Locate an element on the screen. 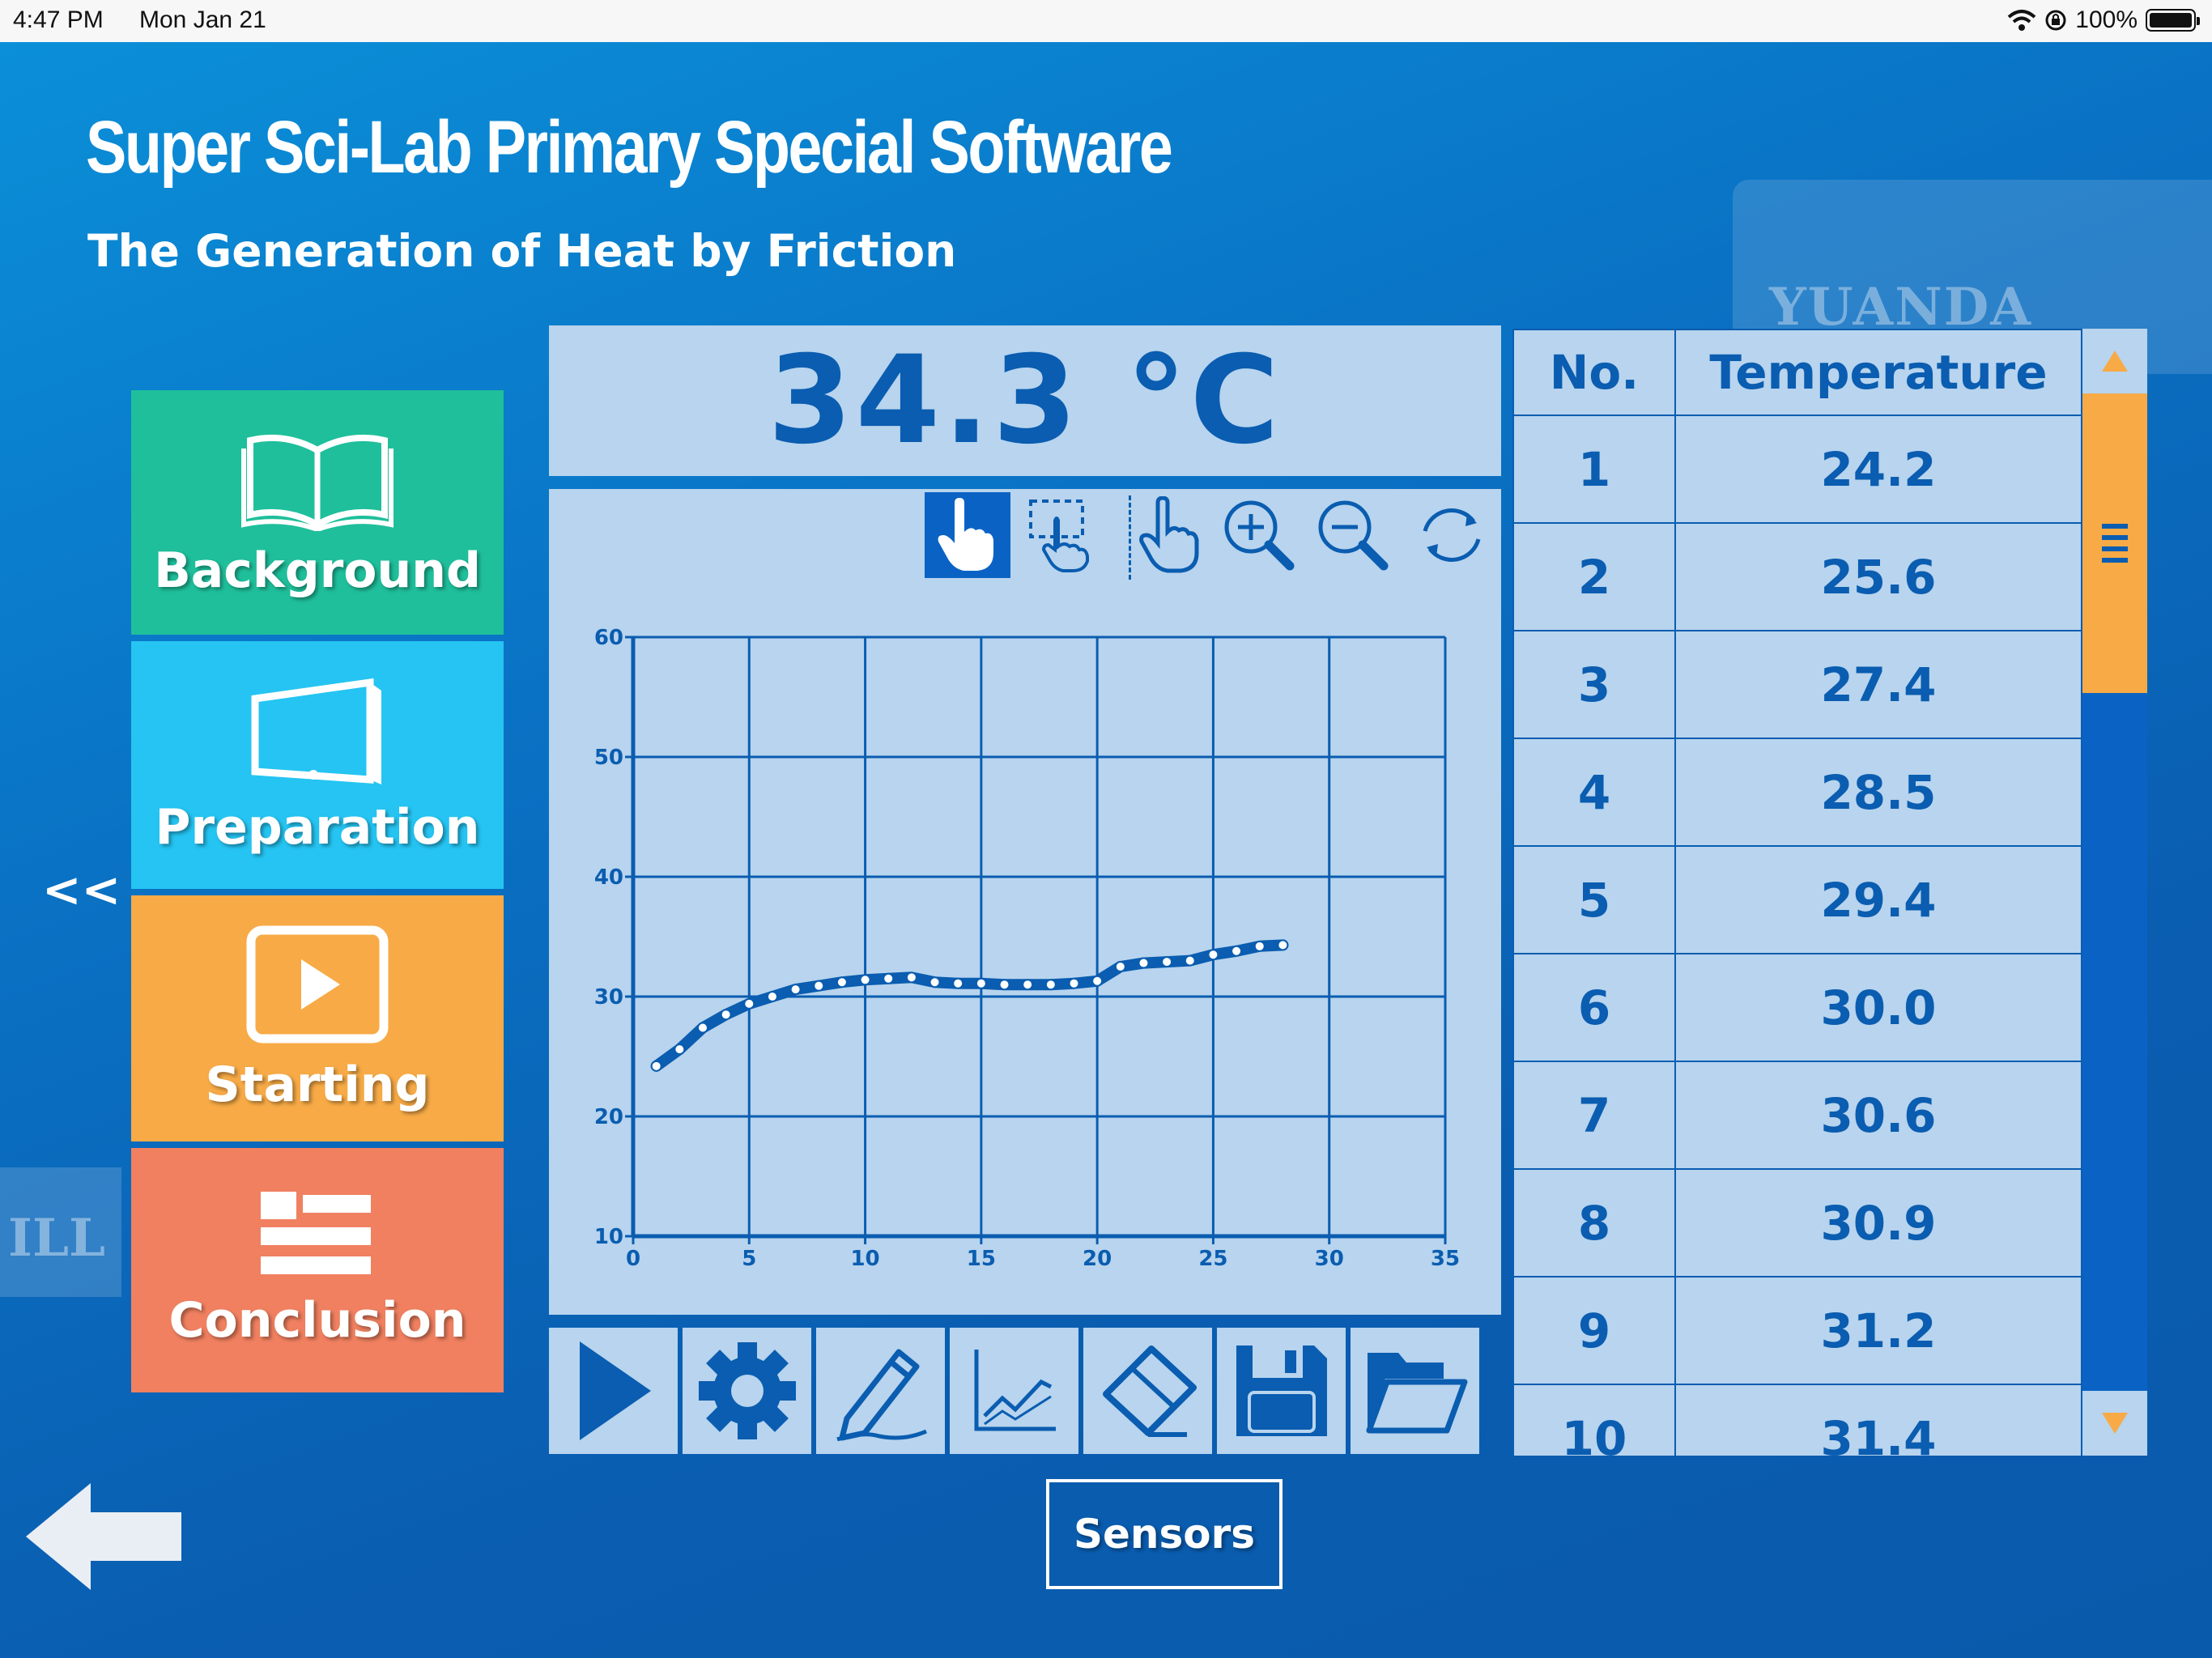 This screenshot has width=2212, height=1658. cell-temperature: 31.2 is located at coordinates (1878, 1330).